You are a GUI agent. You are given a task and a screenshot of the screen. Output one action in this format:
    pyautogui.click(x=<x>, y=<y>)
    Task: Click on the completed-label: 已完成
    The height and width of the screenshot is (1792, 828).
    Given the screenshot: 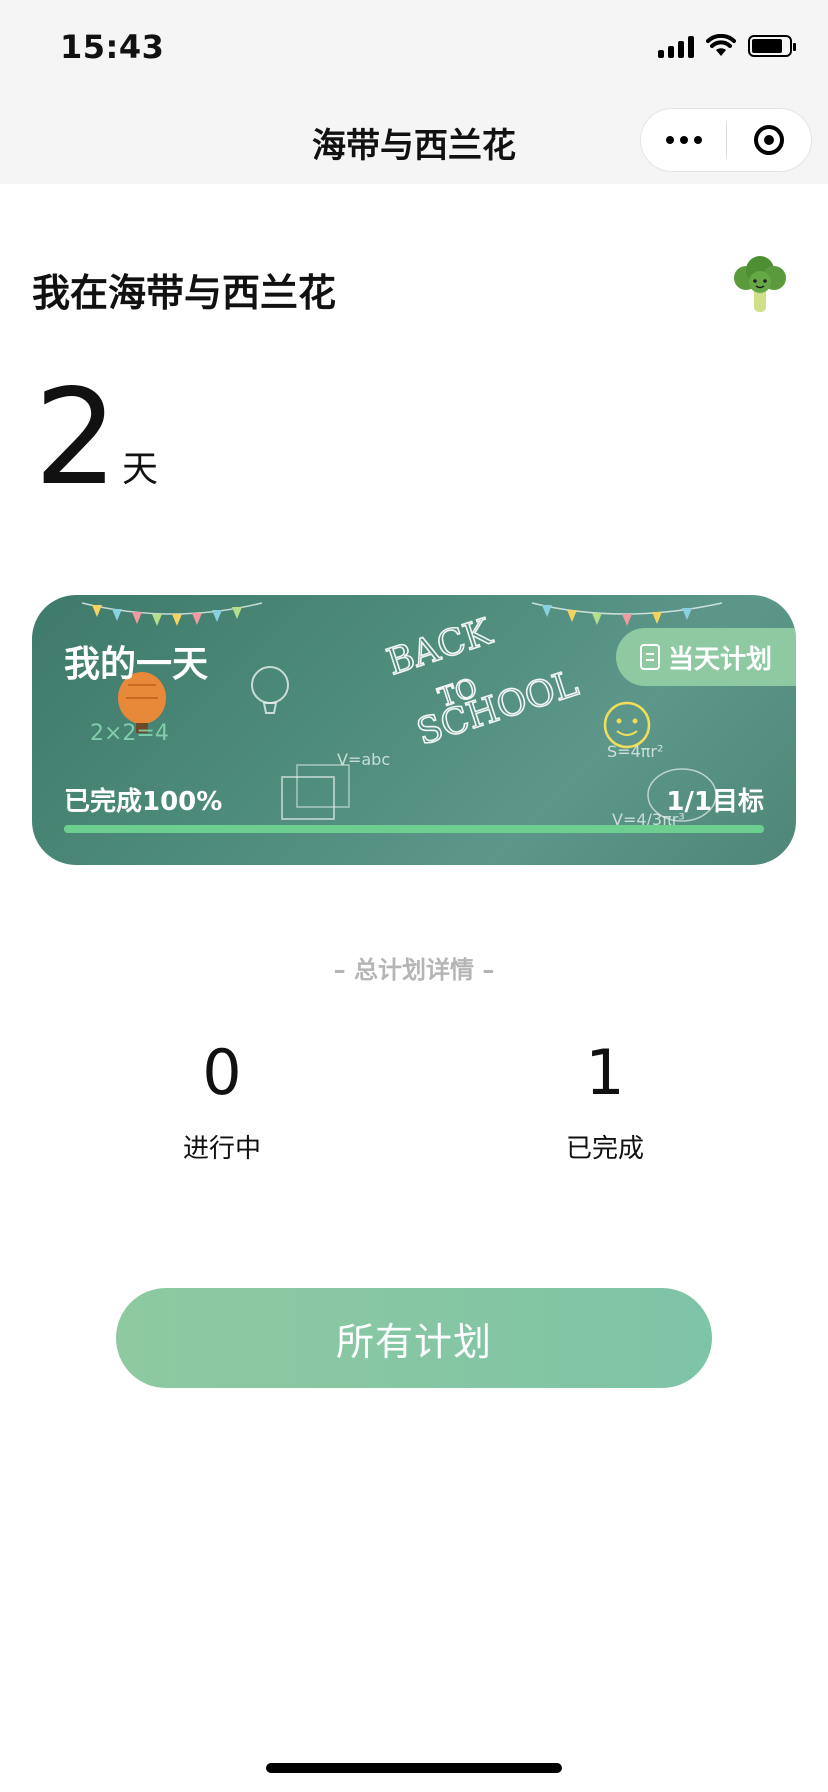 What is the action you would take?
    pyautogui.click(x=604, y=1149)
    